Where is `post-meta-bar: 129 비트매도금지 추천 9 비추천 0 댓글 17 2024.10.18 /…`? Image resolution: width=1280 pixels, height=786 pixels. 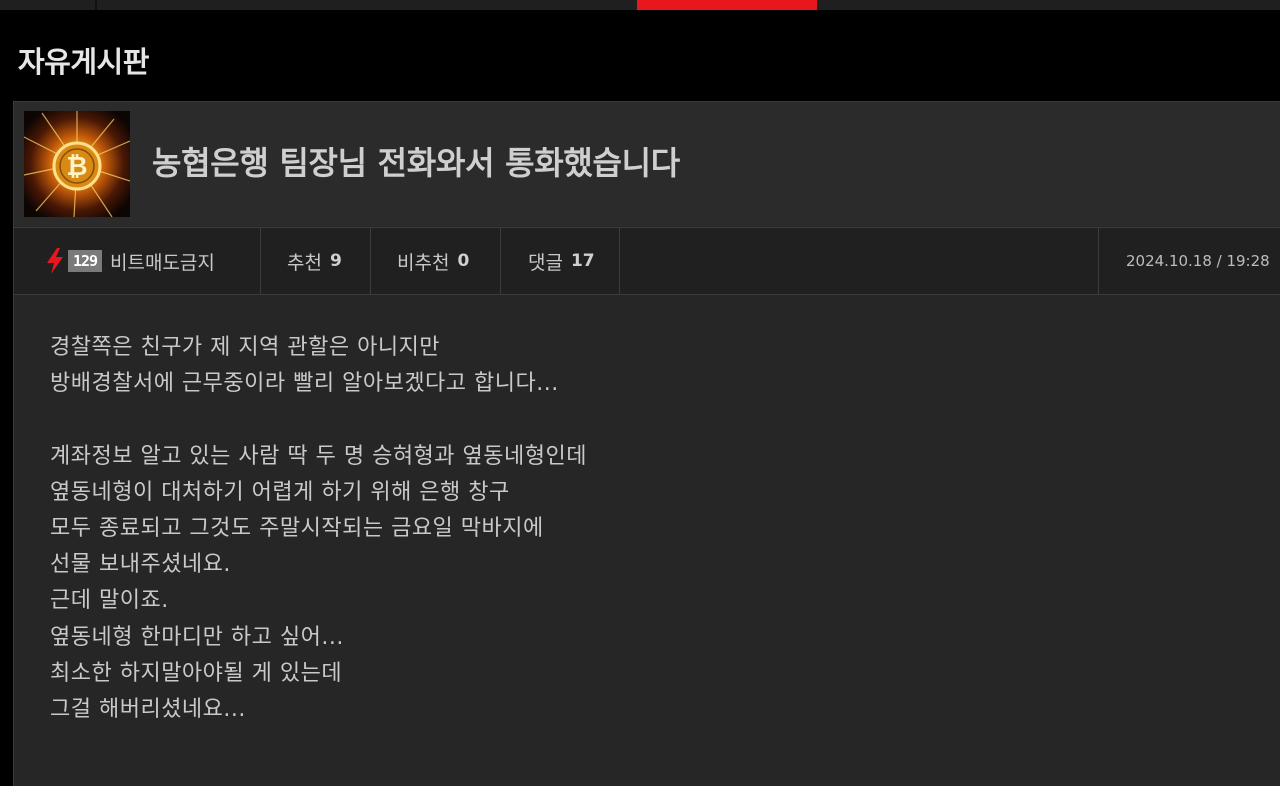
post-meta-bar: 129 비트매도금지 추천 9 비추천 0 댓글 17 2024.10.18 /… is located at coordinates (647, 261).